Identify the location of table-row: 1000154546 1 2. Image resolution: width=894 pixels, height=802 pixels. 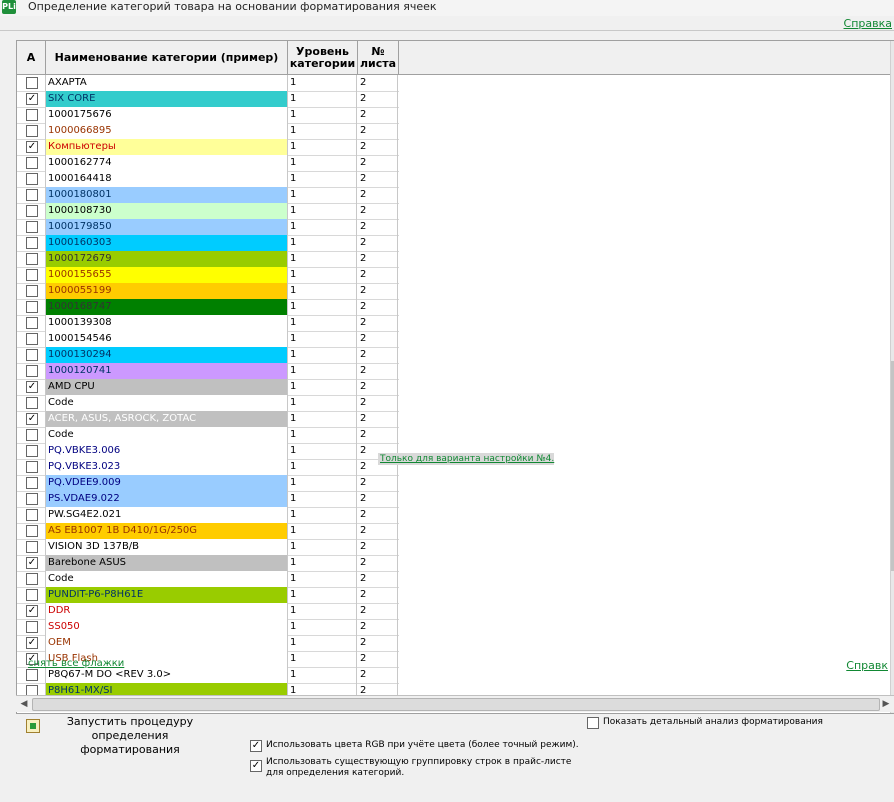
(208, 339).